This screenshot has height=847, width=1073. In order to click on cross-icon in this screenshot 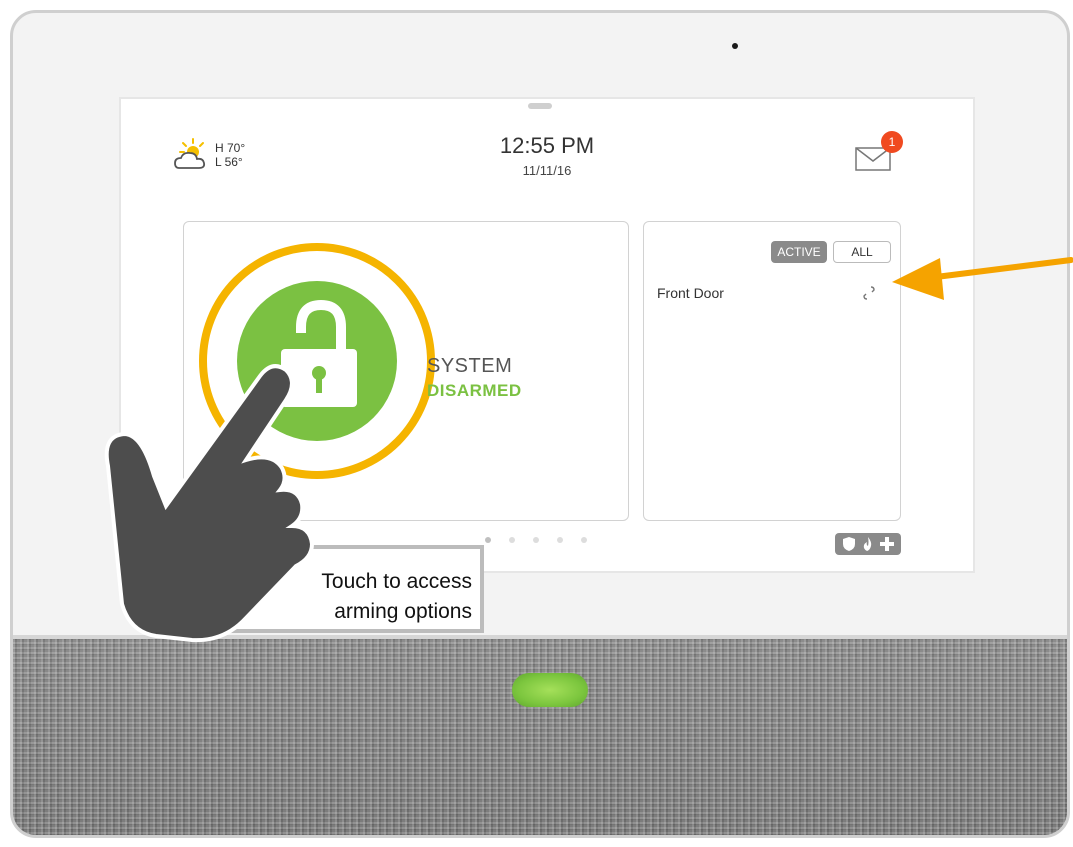, I will do `click(887, 544)`.